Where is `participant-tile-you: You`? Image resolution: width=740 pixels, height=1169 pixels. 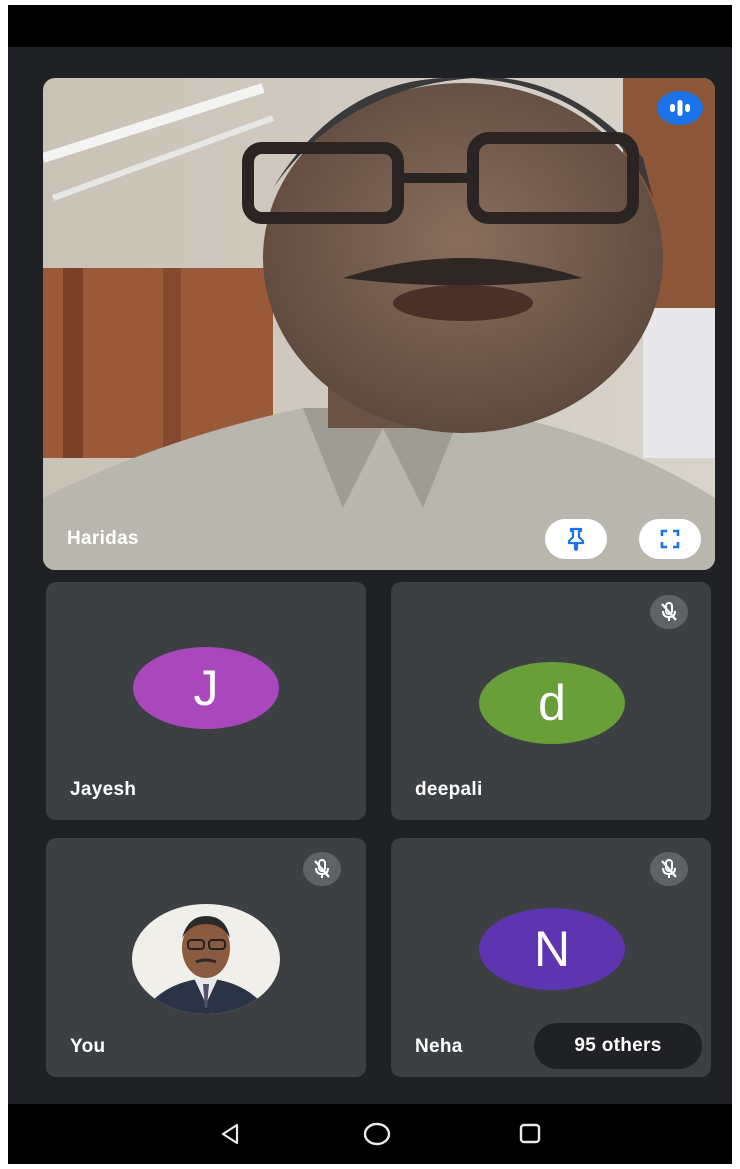 participant-tile-you: You is located at coordinates (206, 957).